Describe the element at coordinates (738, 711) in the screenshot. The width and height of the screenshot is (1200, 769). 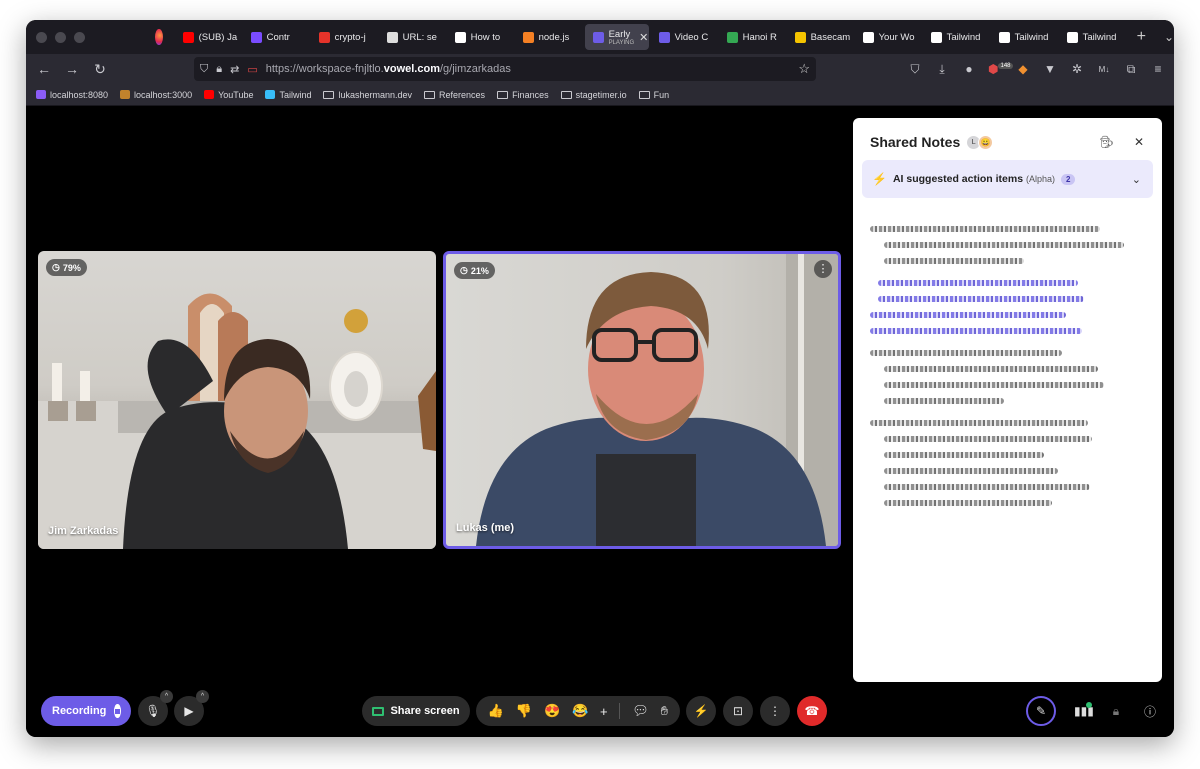
I see `bookmark-moment-button: ⊡` at that location.